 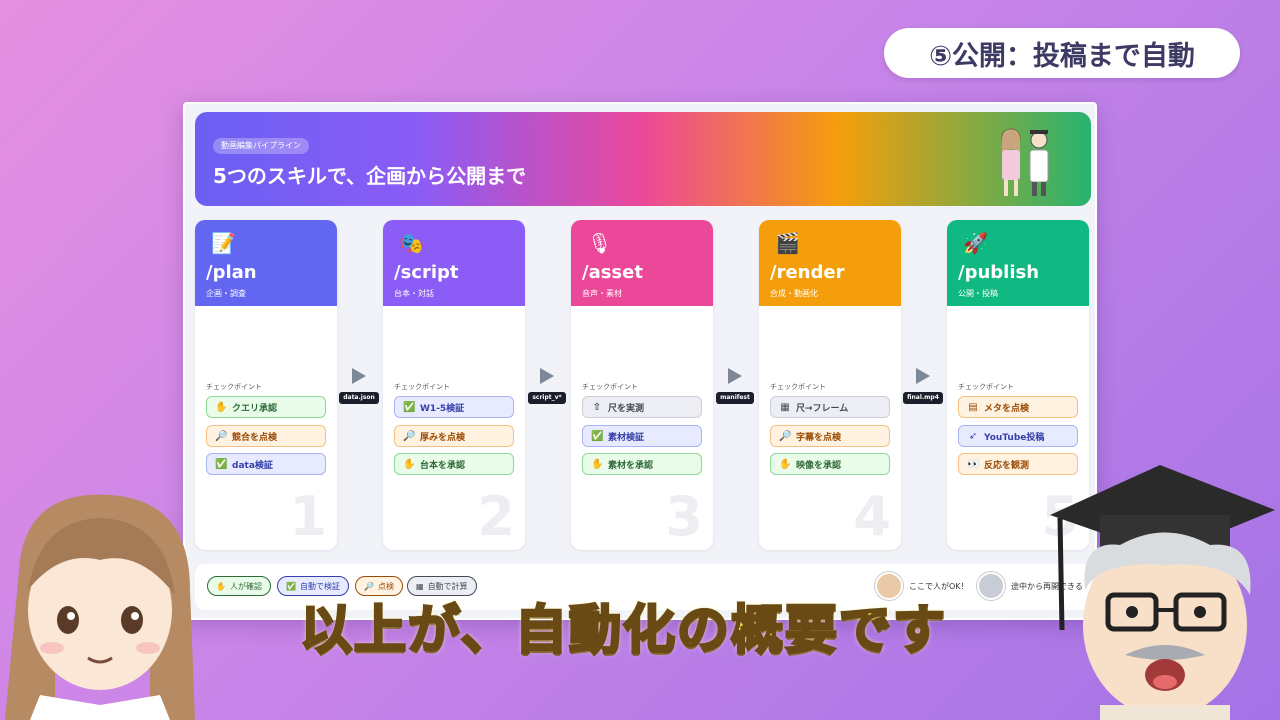 I want to click on chip-text: 尺→フレーム, so click(x=822, y=408).